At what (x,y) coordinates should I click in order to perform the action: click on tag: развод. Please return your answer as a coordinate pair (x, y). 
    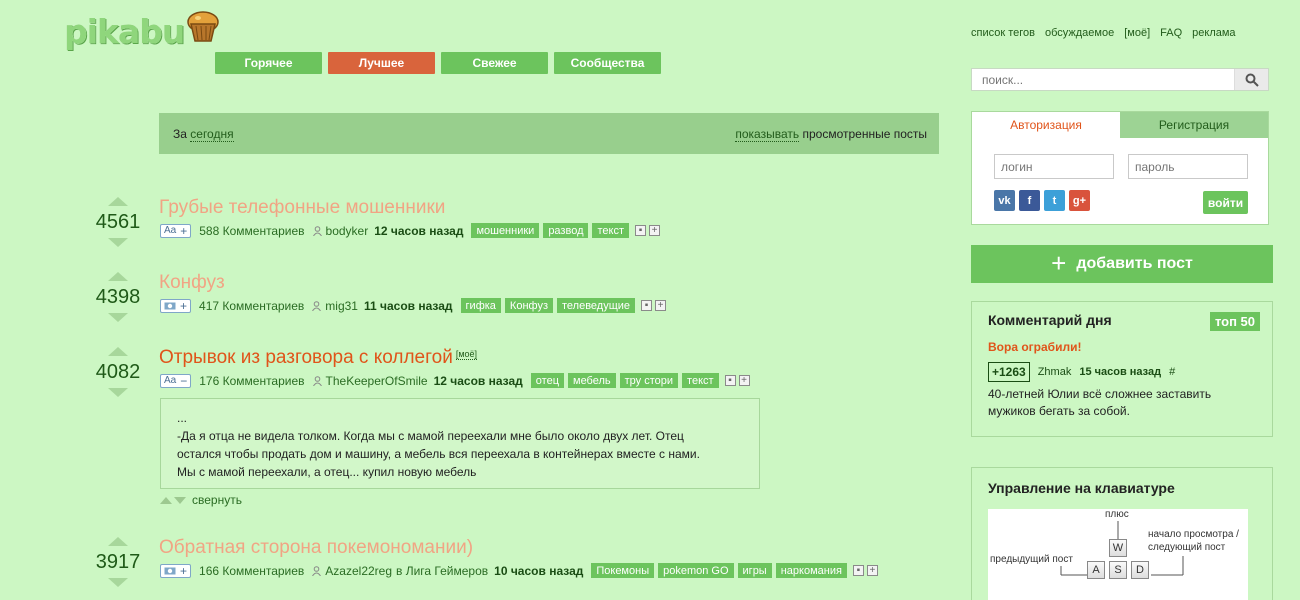
    Looking at the image, I should click on (566, 230).